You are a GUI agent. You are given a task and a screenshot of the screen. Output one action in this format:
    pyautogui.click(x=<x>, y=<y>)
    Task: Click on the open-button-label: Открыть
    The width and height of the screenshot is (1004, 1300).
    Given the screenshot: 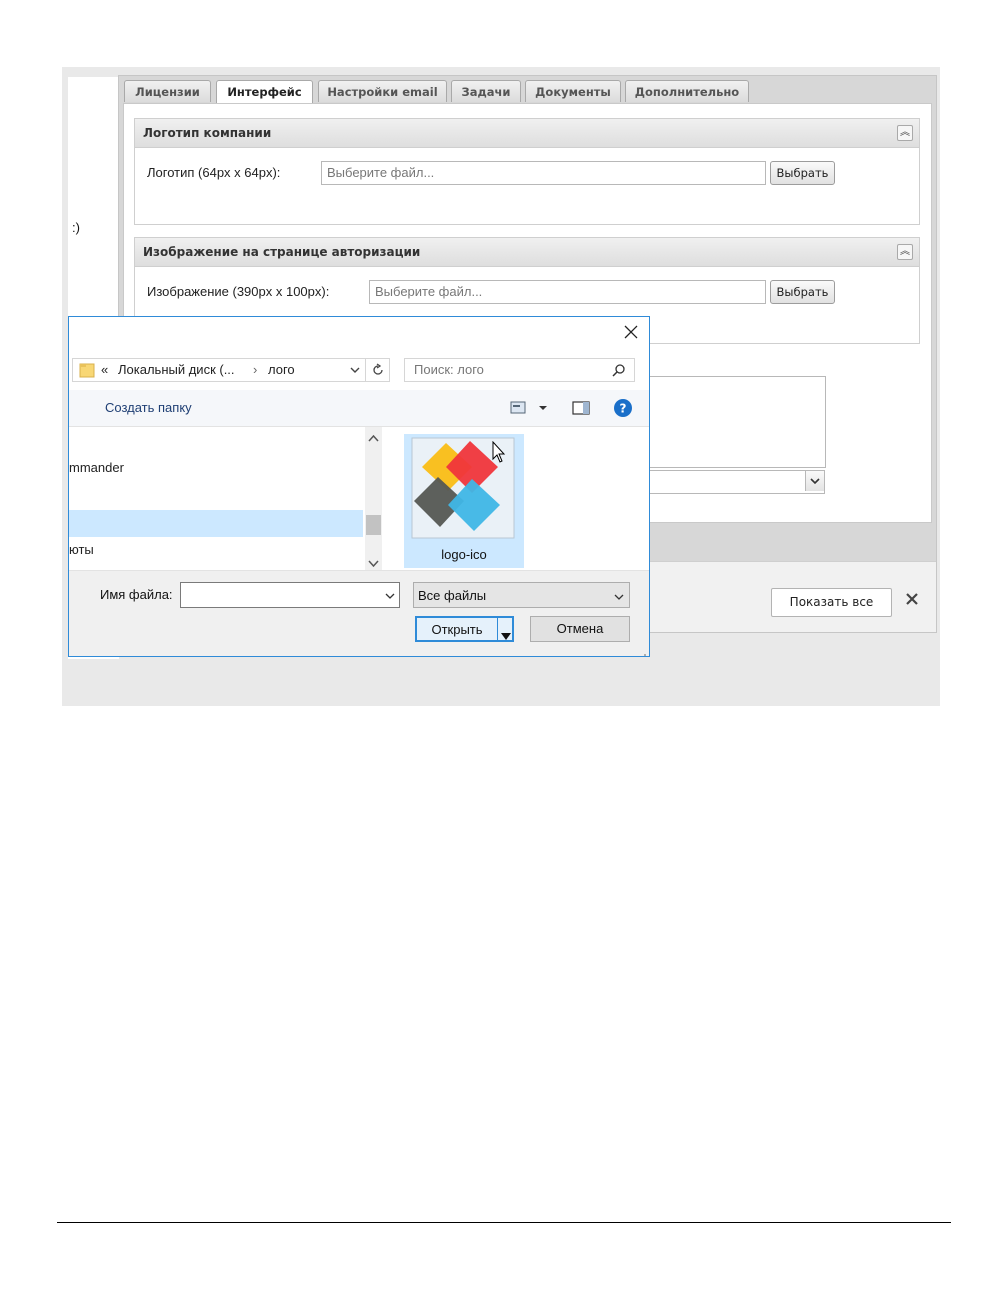 What is the action you would take?
    pyautogui.click(x=457, y=629)
    